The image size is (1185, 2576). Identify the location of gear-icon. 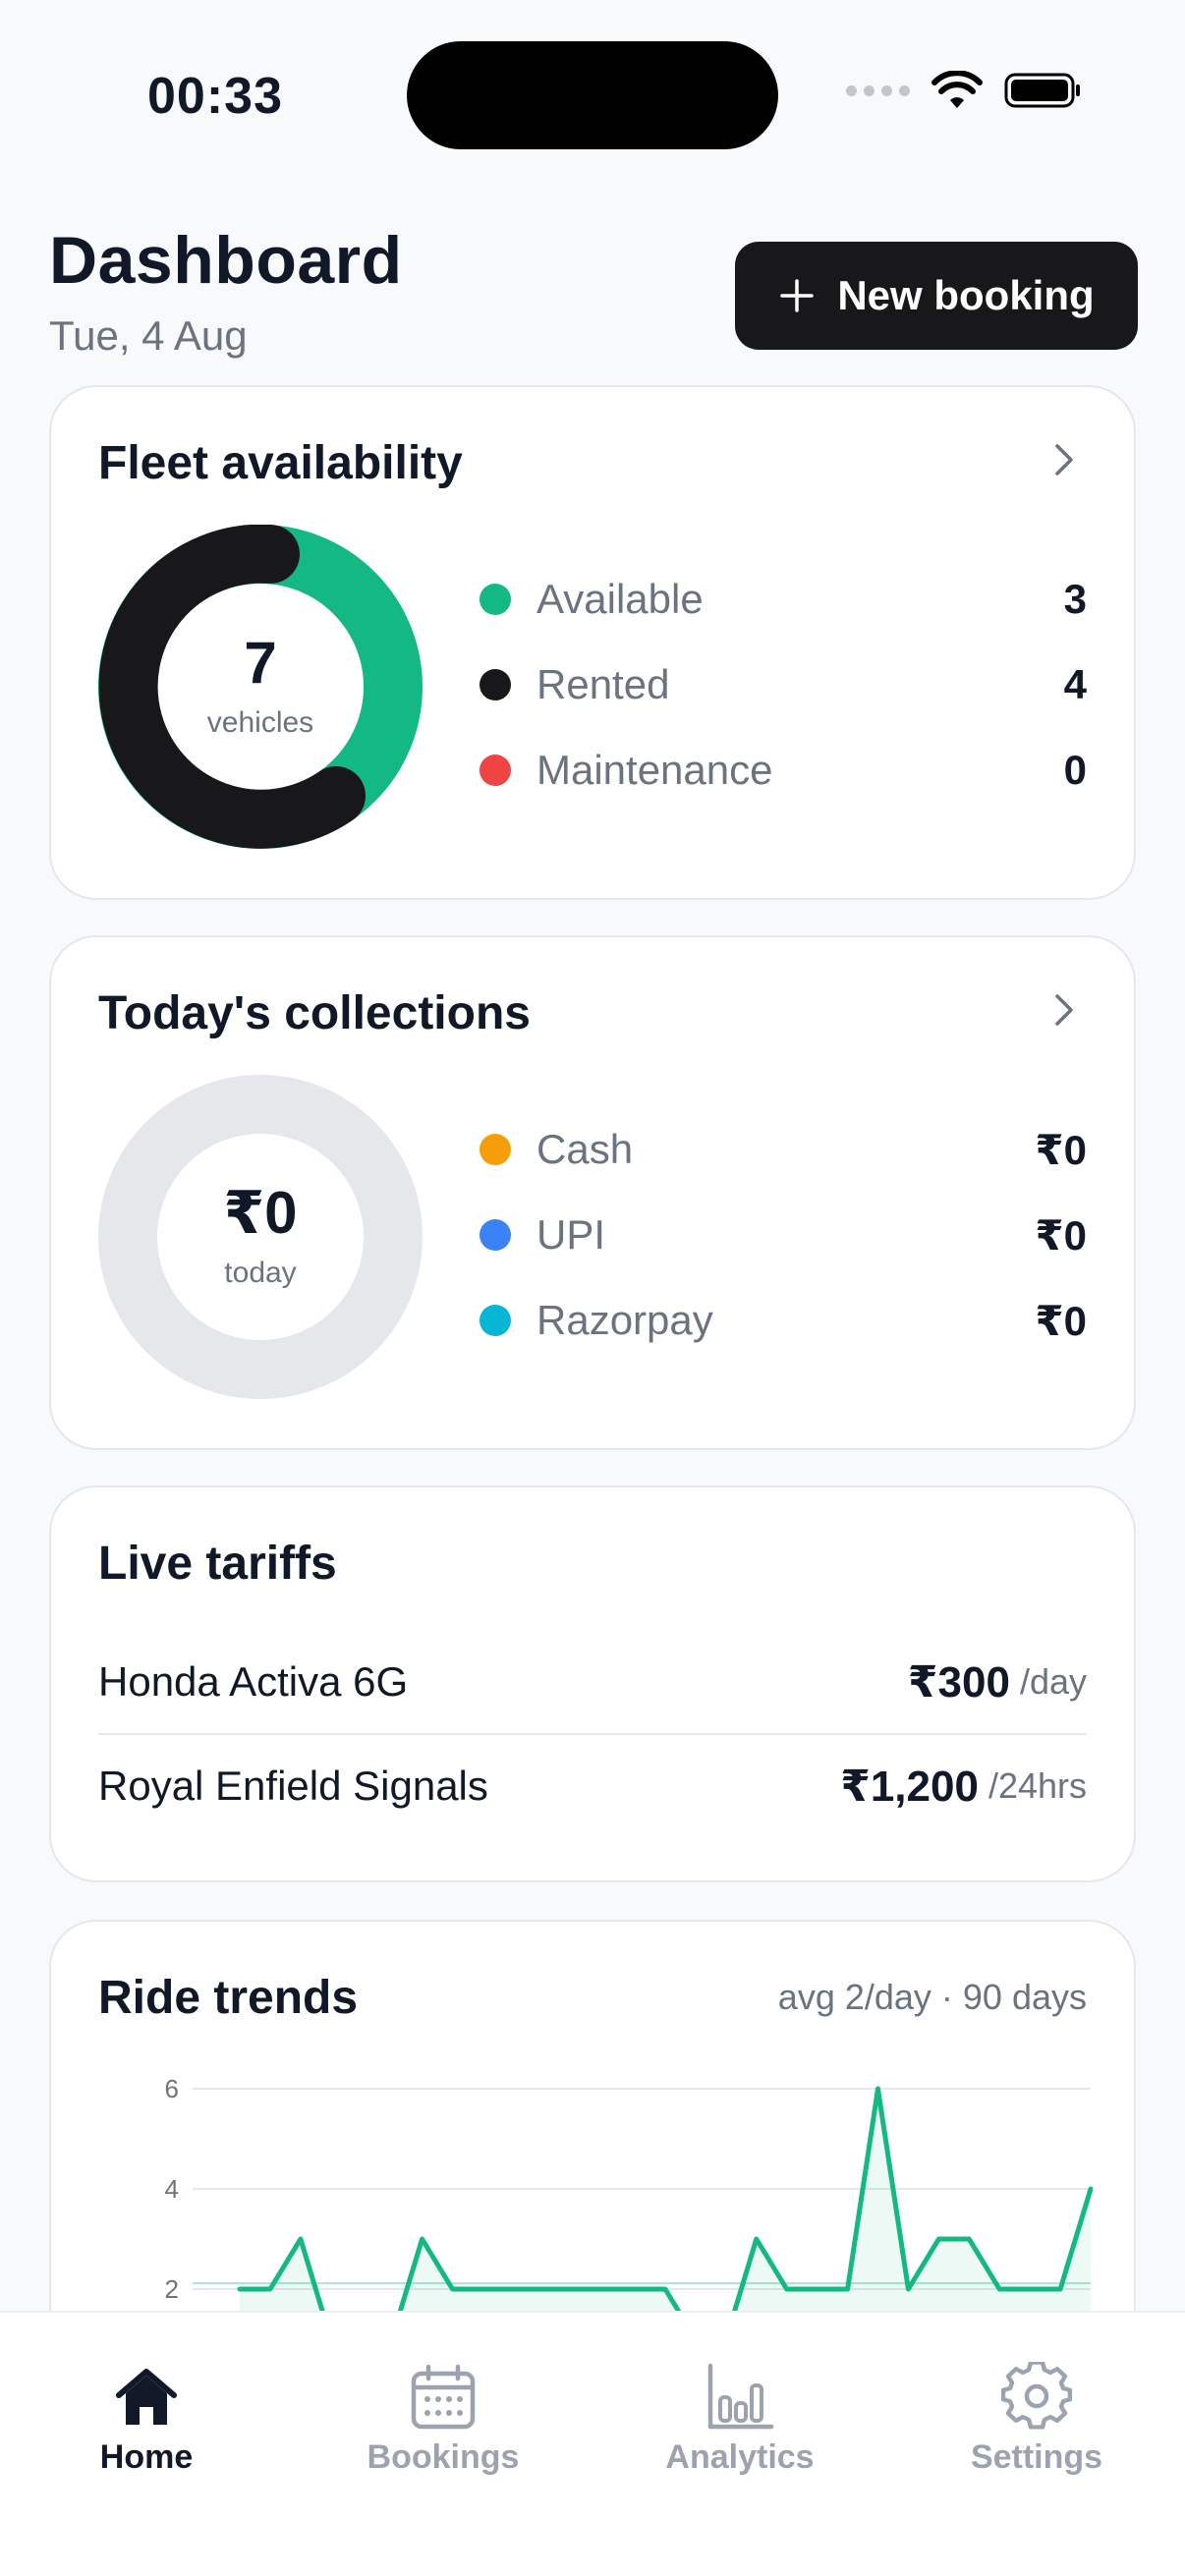
(1037, 2396).